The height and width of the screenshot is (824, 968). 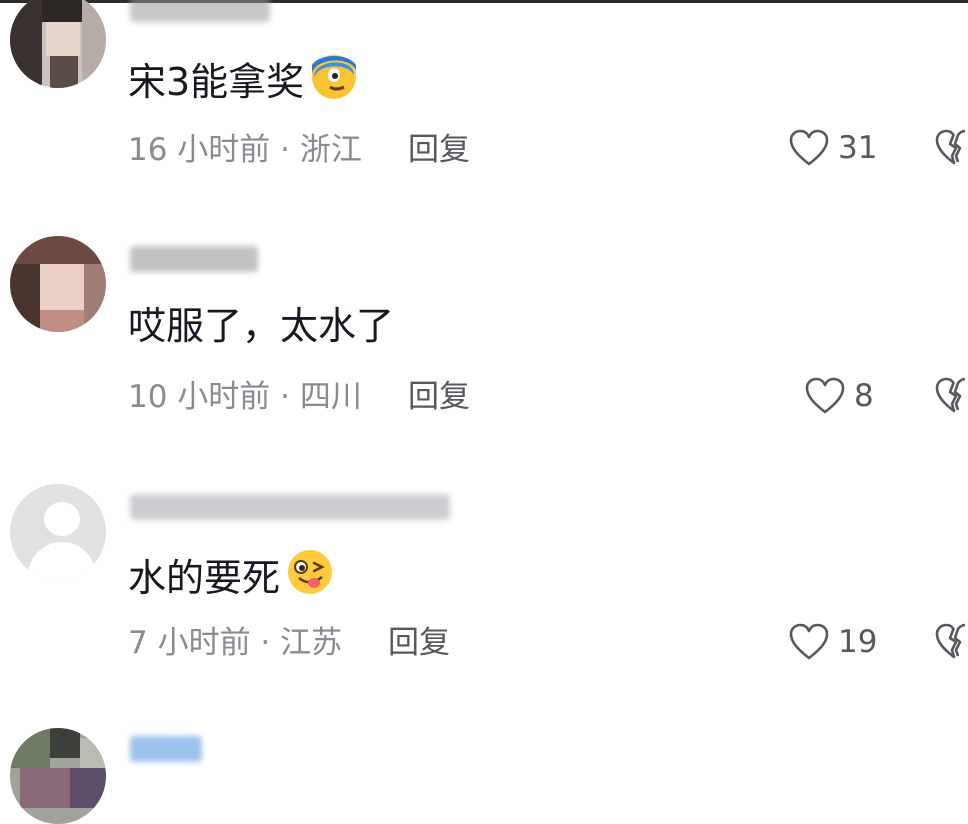 I want to click on like-count: 31, so click(x=858, y=148).